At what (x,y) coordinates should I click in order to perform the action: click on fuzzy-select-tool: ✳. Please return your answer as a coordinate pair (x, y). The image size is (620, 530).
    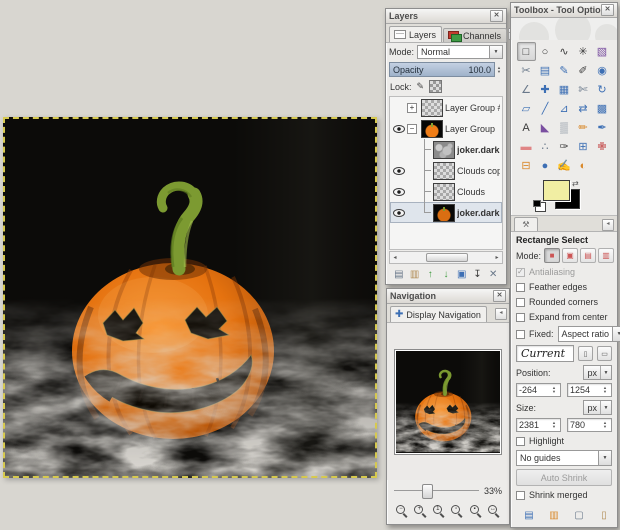
    Looking at the image, I should click on (583, 51).